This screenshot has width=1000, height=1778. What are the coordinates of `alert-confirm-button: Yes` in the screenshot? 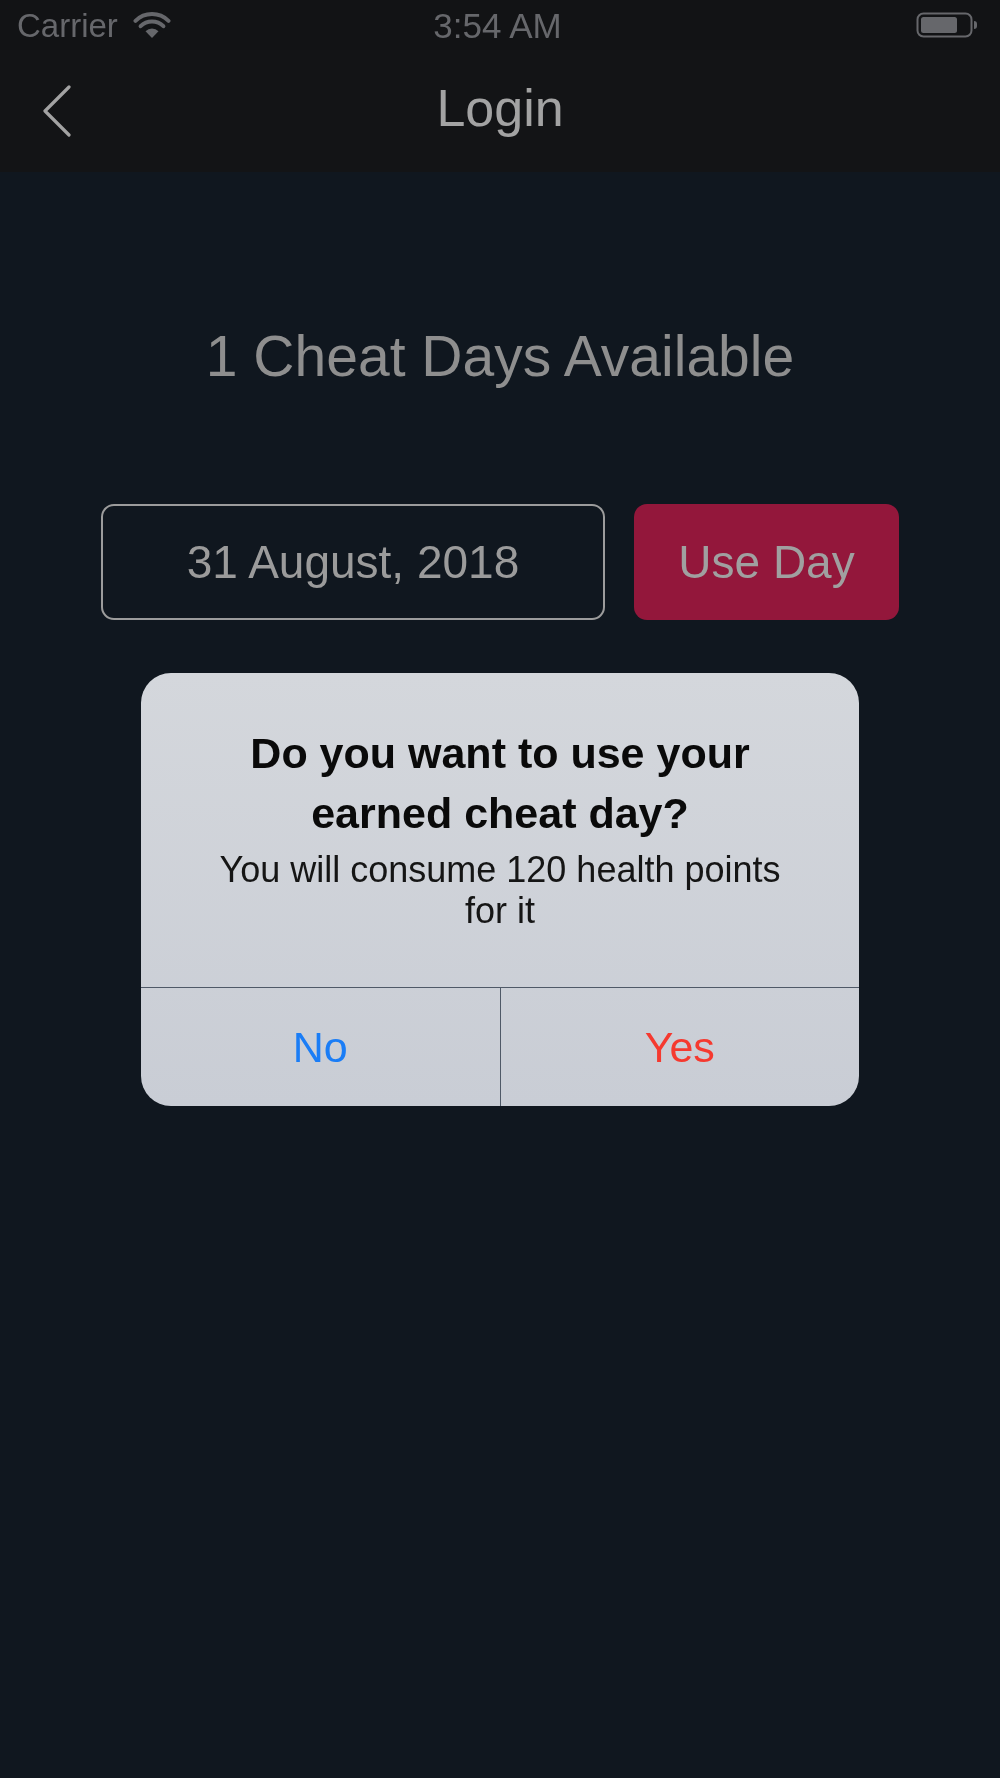 It's located at (679, 1047).